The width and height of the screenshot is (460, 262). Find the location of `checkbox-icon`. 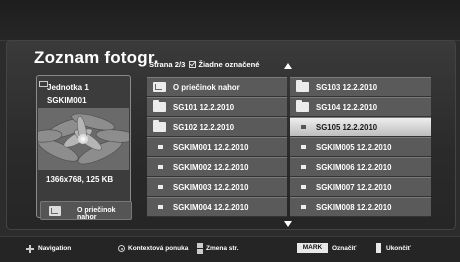

checkbox-icon is located at coordinates (193, 64).